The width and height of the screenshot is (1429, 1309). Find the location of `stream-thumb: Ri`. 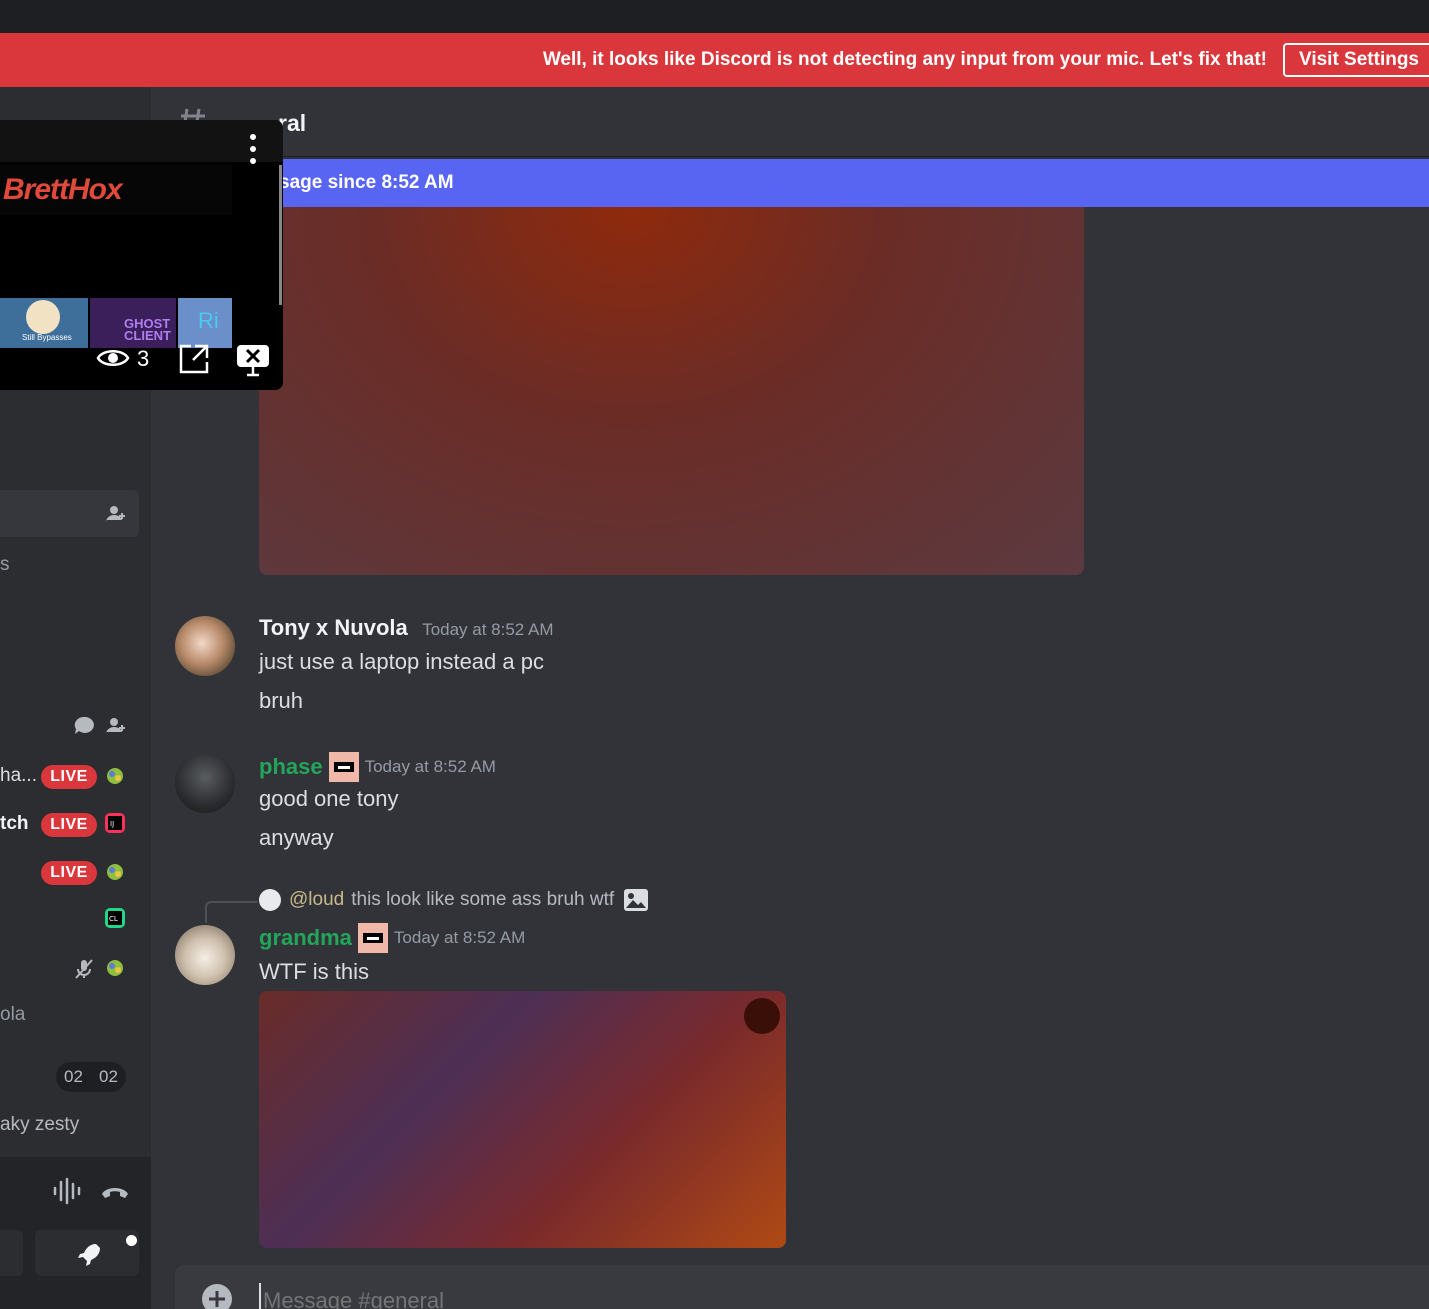

stream-thumb: Ri is located at coordinates (205, 323).